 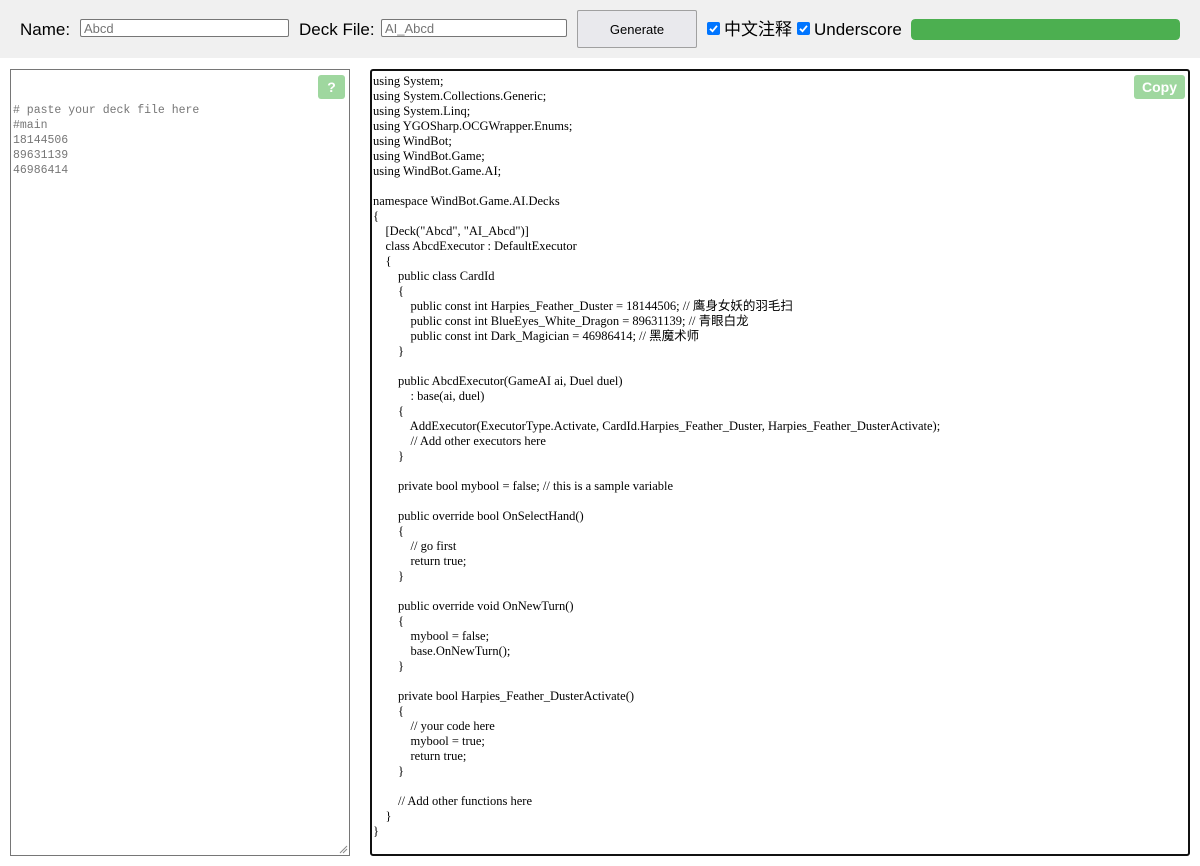 What do you see at coordinates (452, 801) in the screenshot?
I see `code-line: // Add other functions here` at bounding box center [452, 801].